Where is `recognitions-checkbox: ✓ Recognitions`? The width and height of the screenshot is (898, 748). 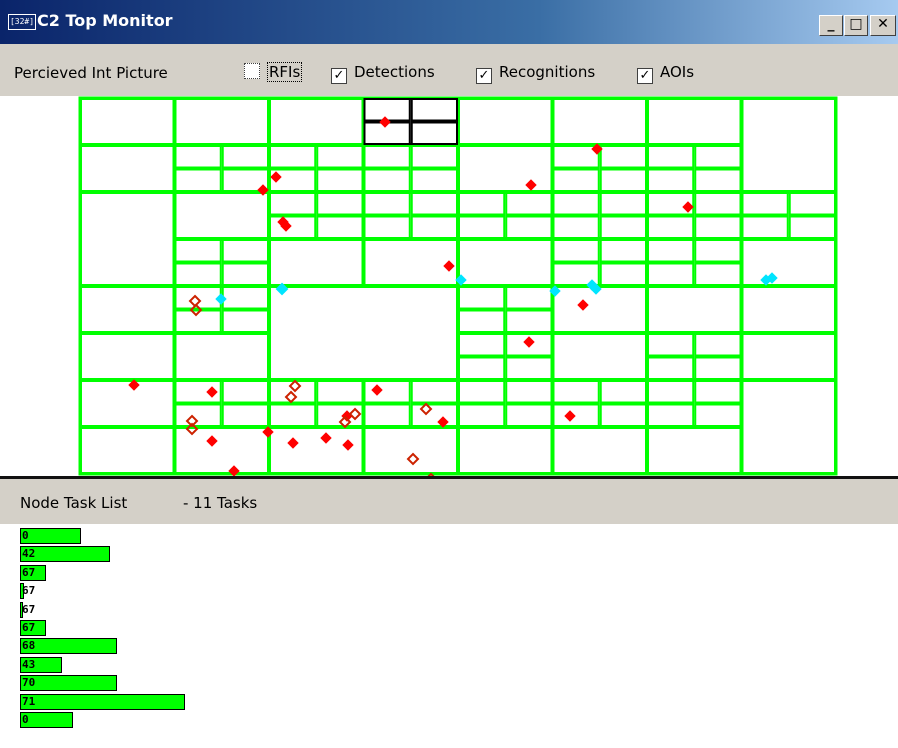 recognitions-checkbox: ✓ Recognitions is located at coordinates (535, 73).